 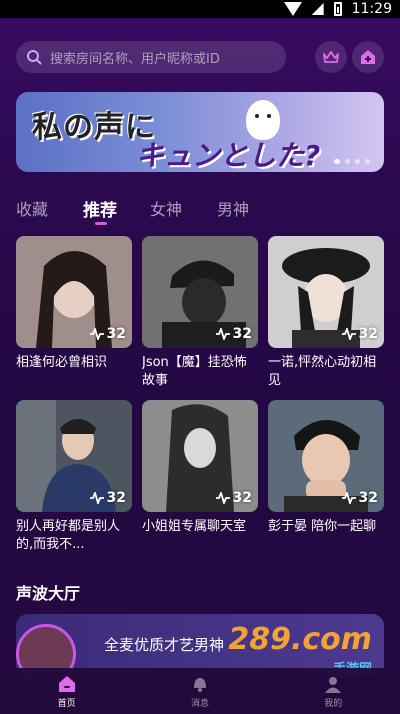 What do you see at coordinates (228, 155) in the screenshot?
I see `banner-subtitle: キュンとした?` at bounding box center [228, 155].